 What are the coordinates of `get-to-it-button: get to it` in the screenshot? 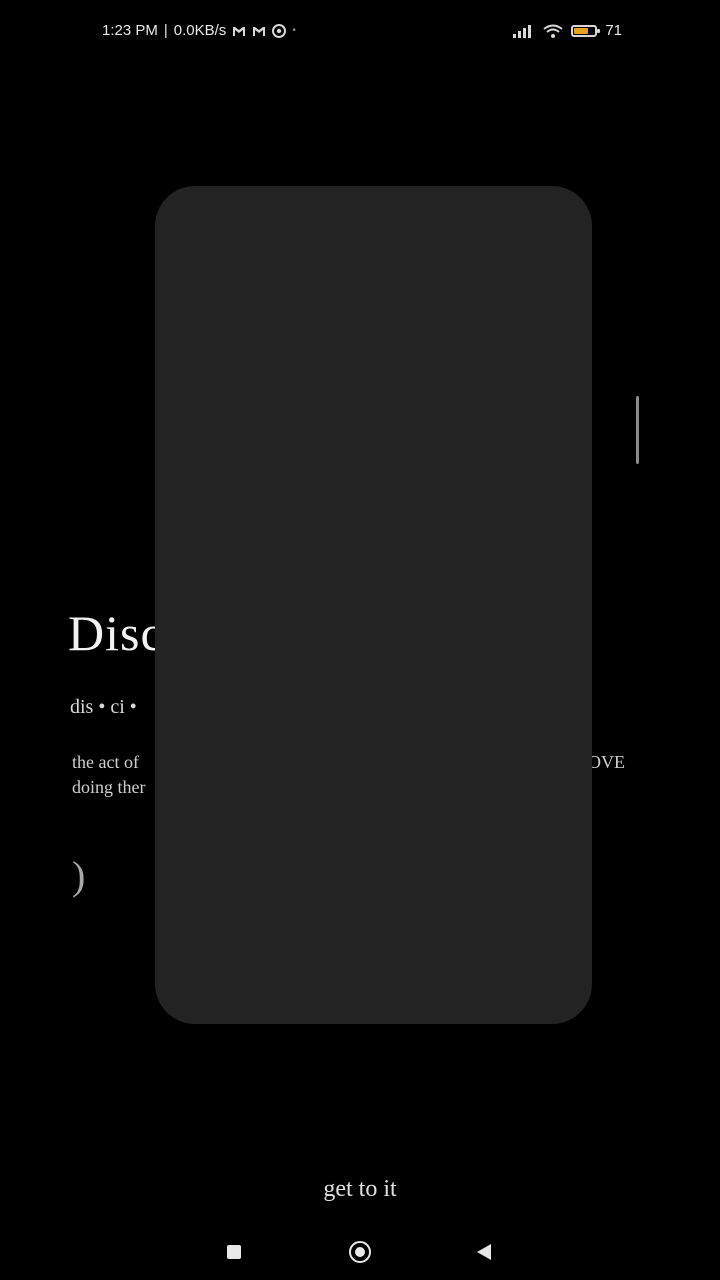 It's located at (360, 1189).